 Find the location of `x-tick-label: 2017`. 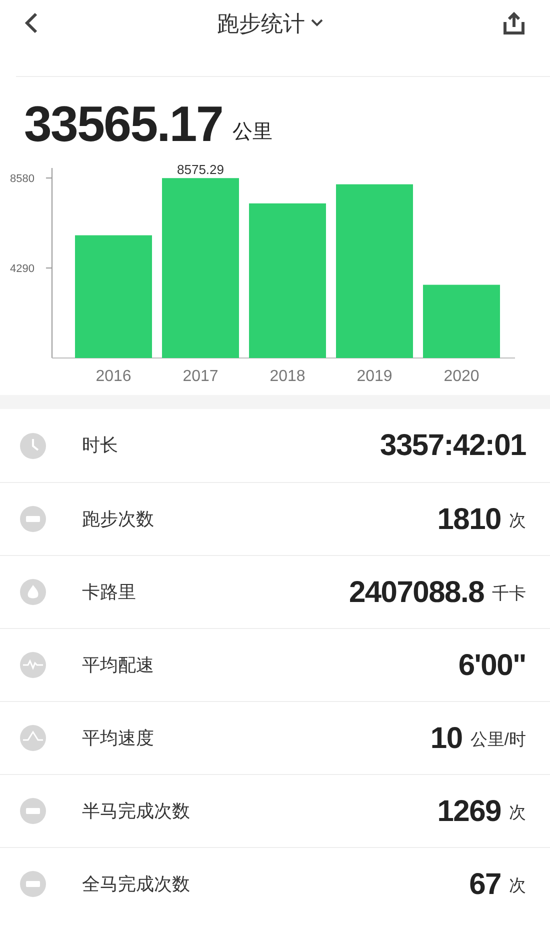

x-tick-label: 2017 is located at coordinates (200, 375).